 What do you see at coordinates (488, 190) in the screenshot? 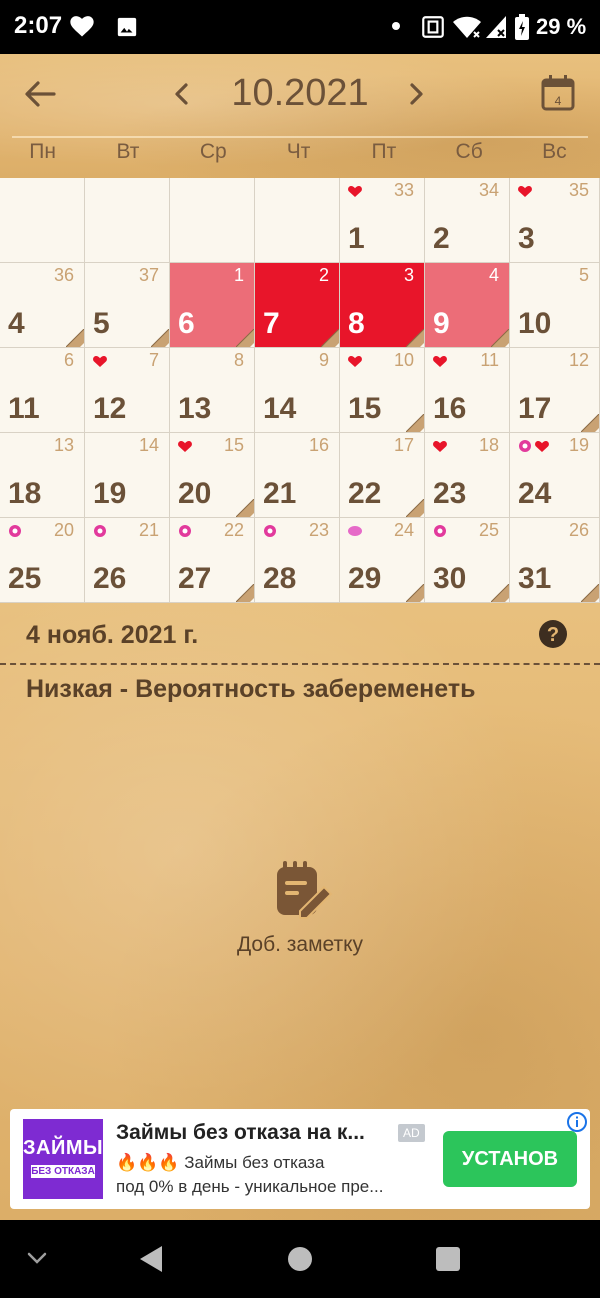
I see `cycle-day-number: 34` at bounding box center [488, 190].